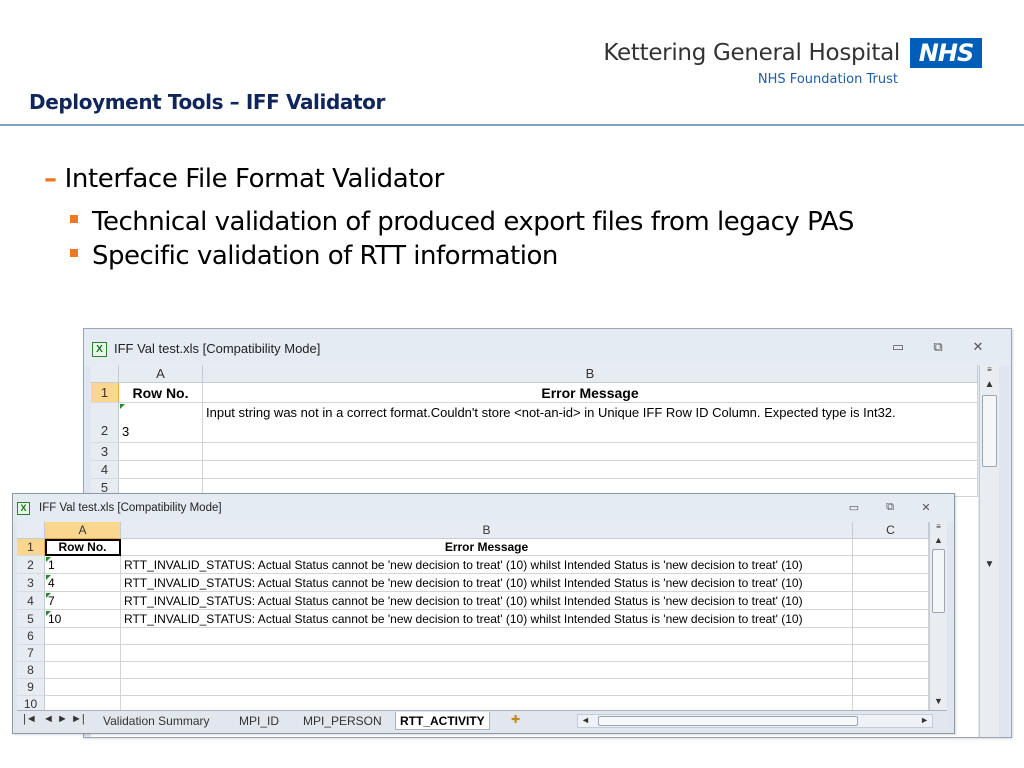 The height and width of the screenshot is (768, 1024). What do you see at coordinates (31, 670) in the screenshot?
I see `row-header: 8` at bounding box center [31, 670].